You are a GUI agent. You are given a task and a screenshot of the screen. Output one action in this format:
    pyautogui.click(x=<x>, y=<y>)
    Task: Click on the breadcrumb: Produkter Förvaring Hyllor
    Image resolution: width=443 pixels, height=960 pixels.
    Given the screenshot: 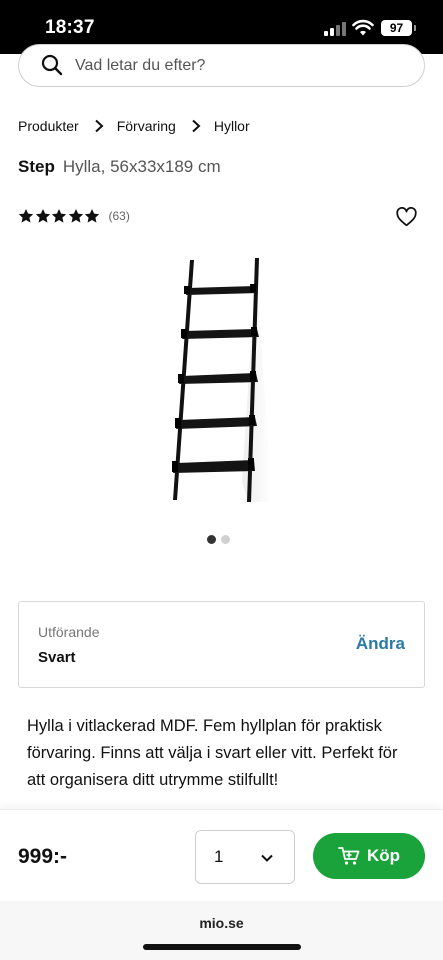 What is the action you would take?
    pyautogui.click(x=134, y=126)
    